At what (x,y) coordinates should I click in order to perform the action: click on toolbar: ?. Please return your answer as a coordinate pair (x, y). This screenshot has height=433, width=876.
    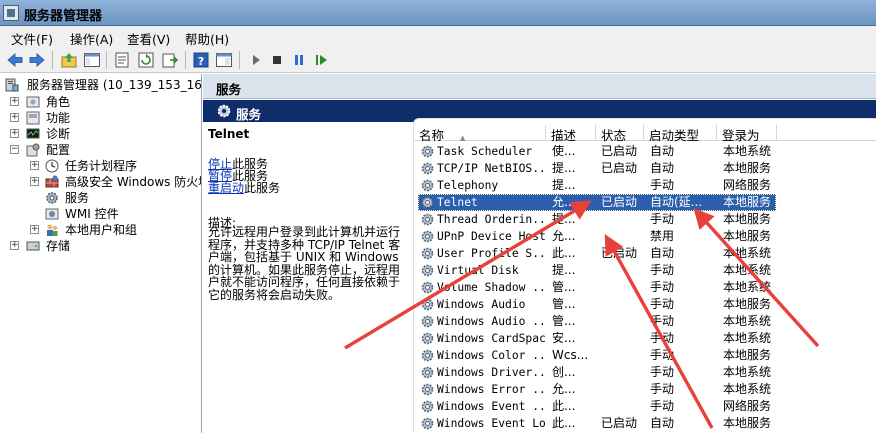
    Looking at the image, I should click on (438, 60).